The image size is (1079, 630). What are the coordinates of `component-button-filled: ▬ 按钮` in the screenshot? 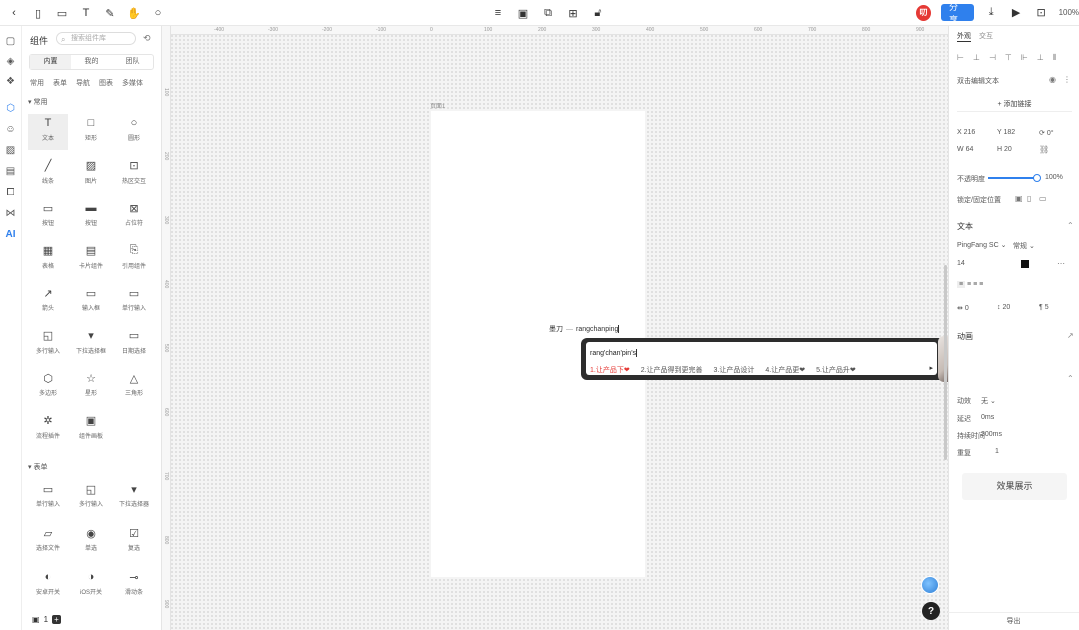 It's located at (91, 217).